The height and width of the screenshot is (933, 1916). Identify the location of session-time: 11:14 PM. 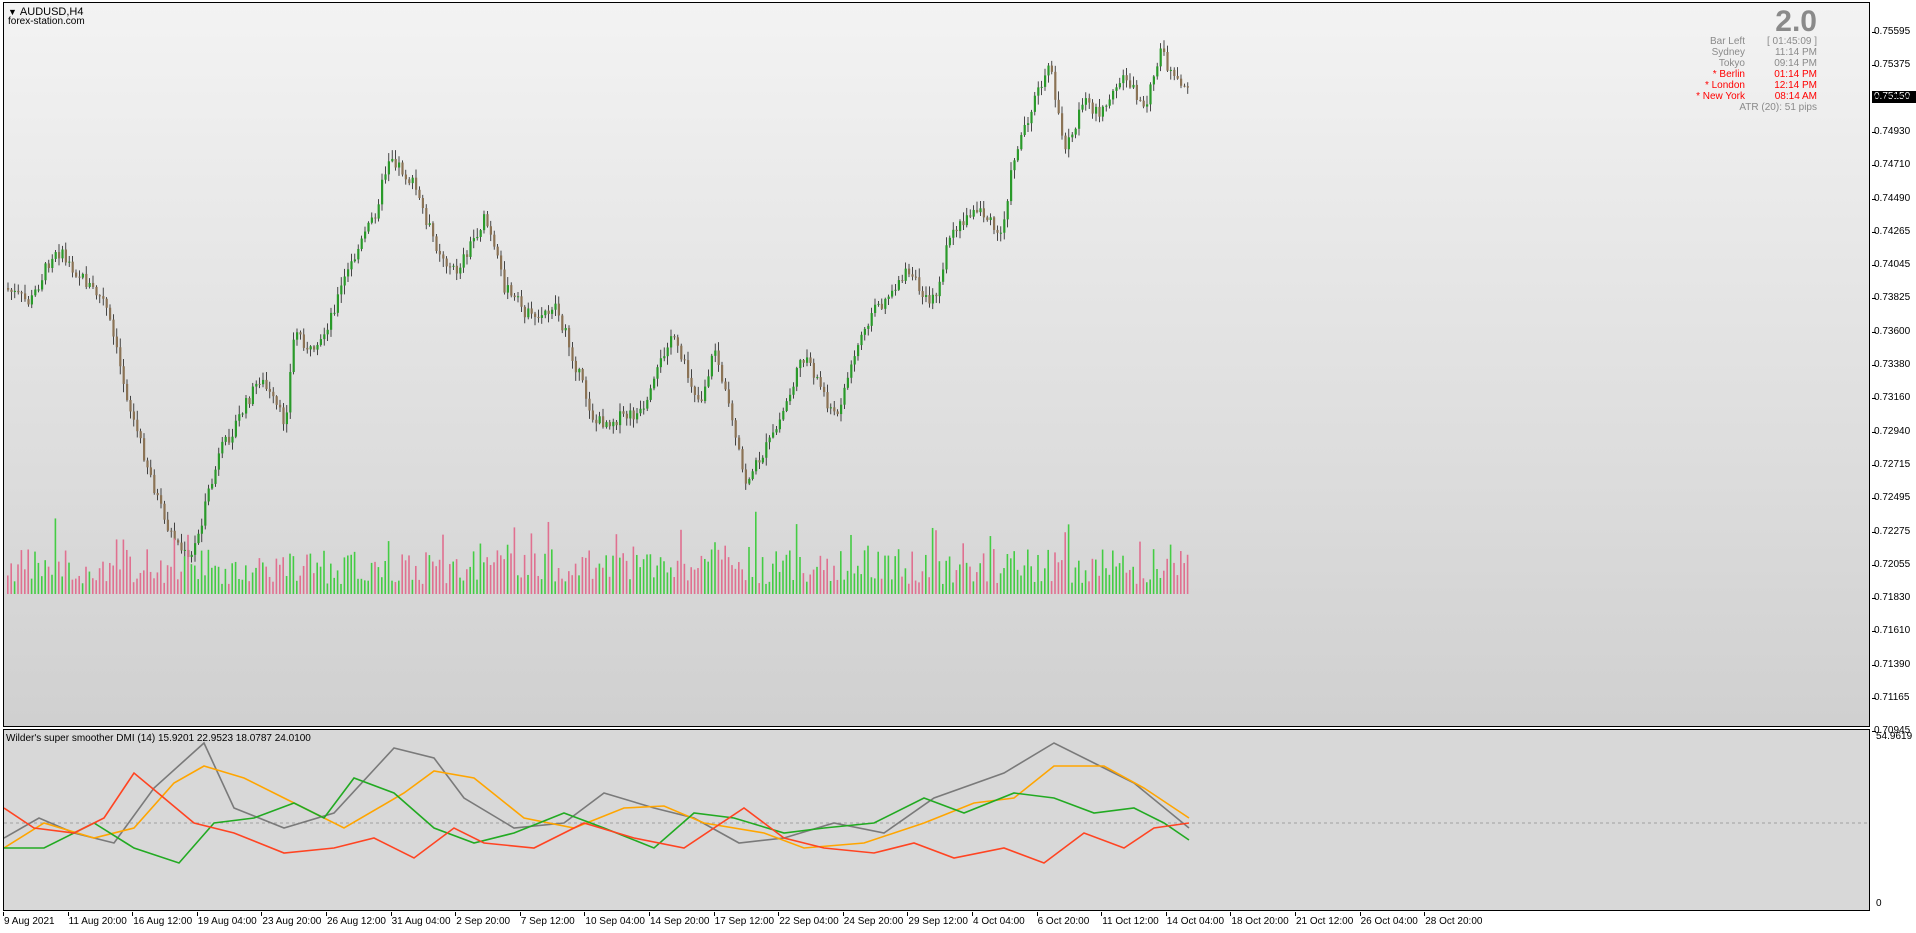
(1795, 52).